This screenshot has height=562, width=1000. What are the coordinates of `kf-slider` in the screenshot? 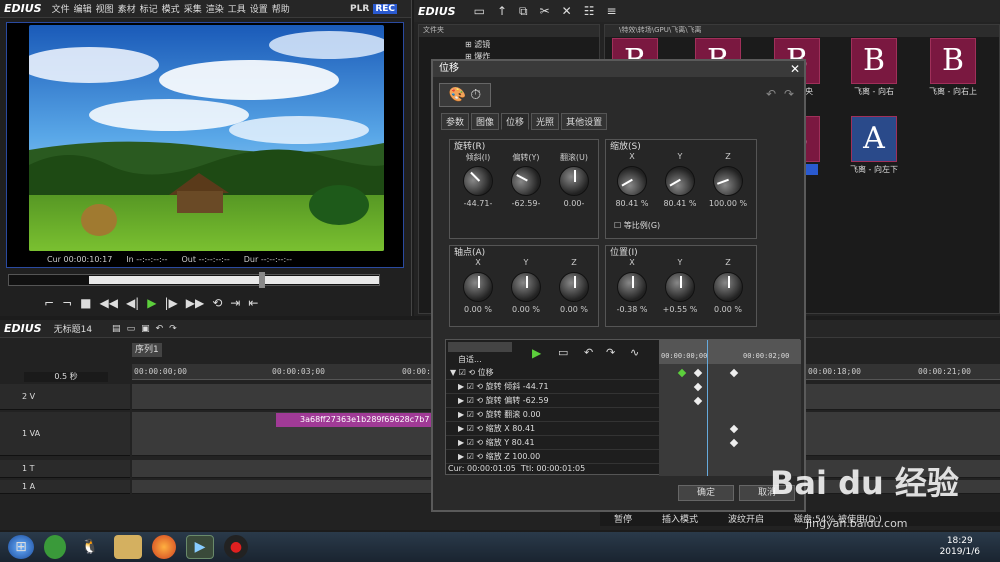 It's located at (480, 347).